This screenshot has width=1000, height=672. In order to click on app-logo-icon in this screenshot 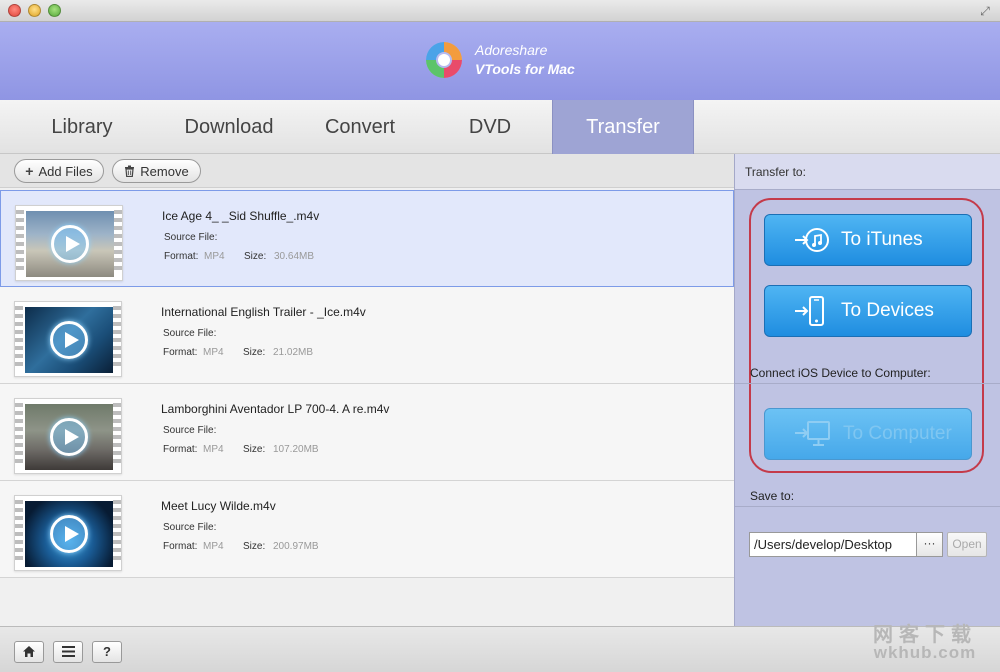, I will do `click(444, 60)`.